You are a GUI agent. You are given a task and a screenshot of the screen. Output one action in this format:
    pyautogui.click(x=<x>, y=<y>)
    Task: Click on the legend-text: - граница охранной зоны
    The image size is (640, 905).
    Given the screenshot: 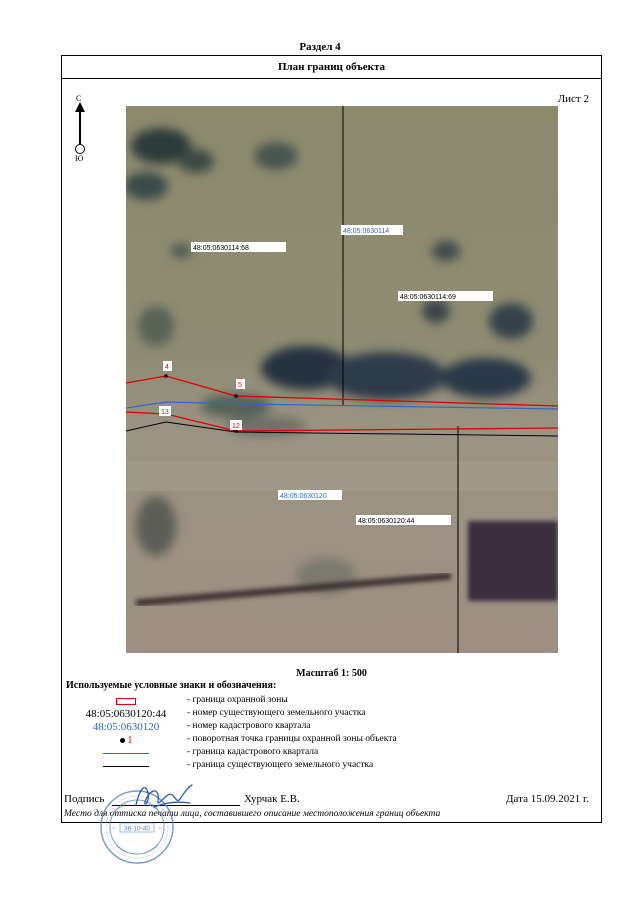 What is the action you would take?
    pyautogui.click(x=237, y=700)
    